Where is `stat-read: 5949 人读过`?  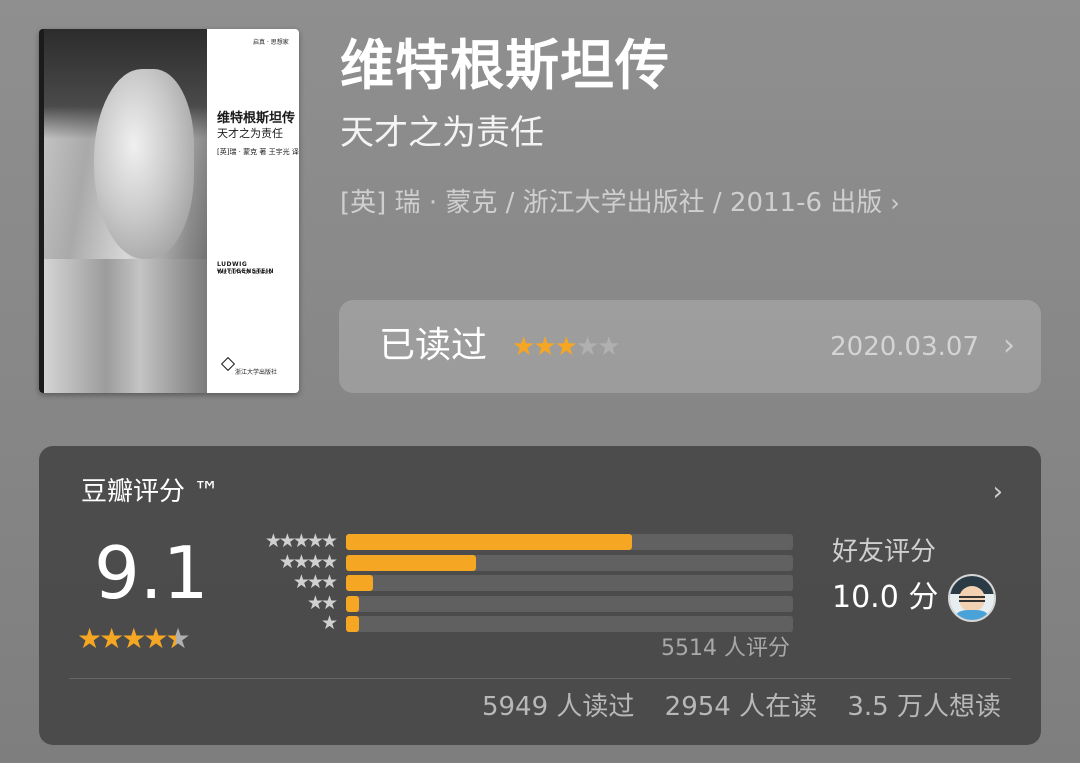 stat-read: 5949 人读过 is located at coordinates (558, 707).